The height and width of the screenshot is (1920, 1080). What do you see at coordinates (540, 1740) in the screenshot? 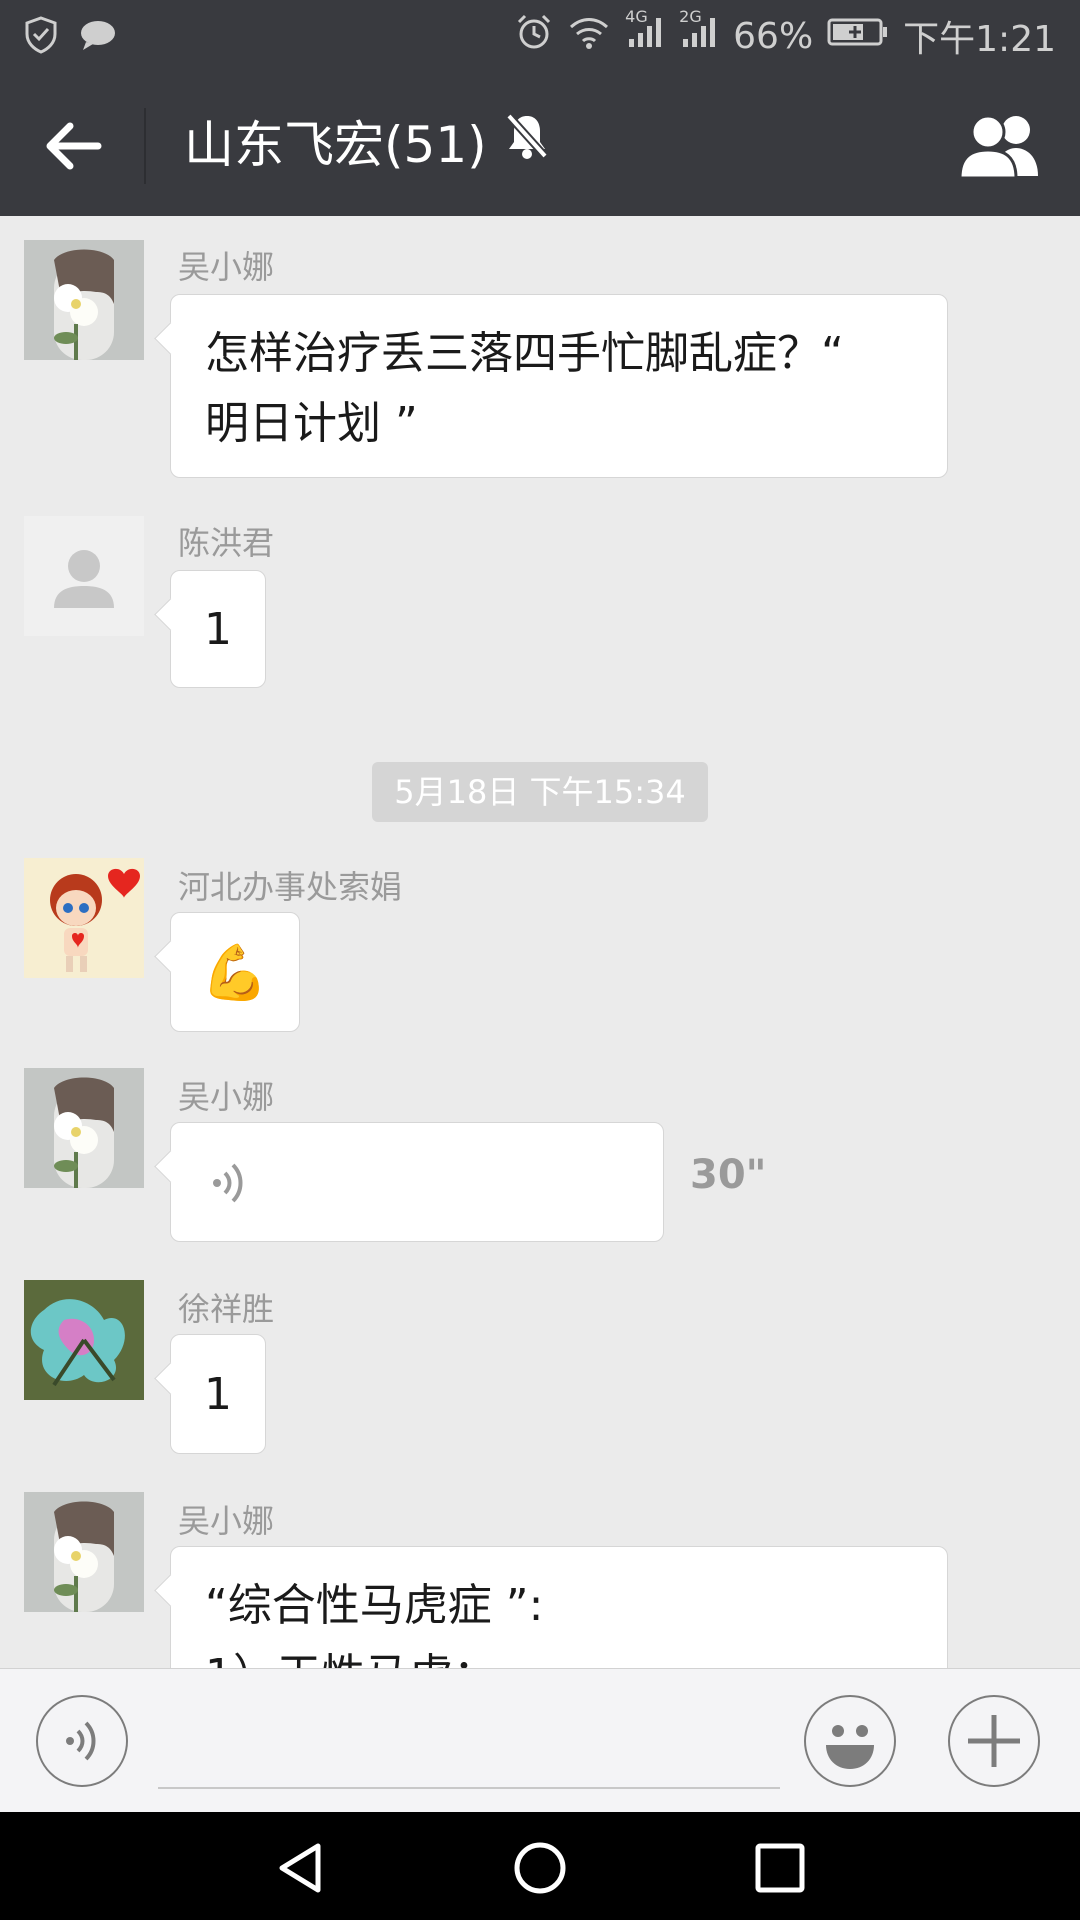
I see `input-bar` at bounding box center [540, 1740].